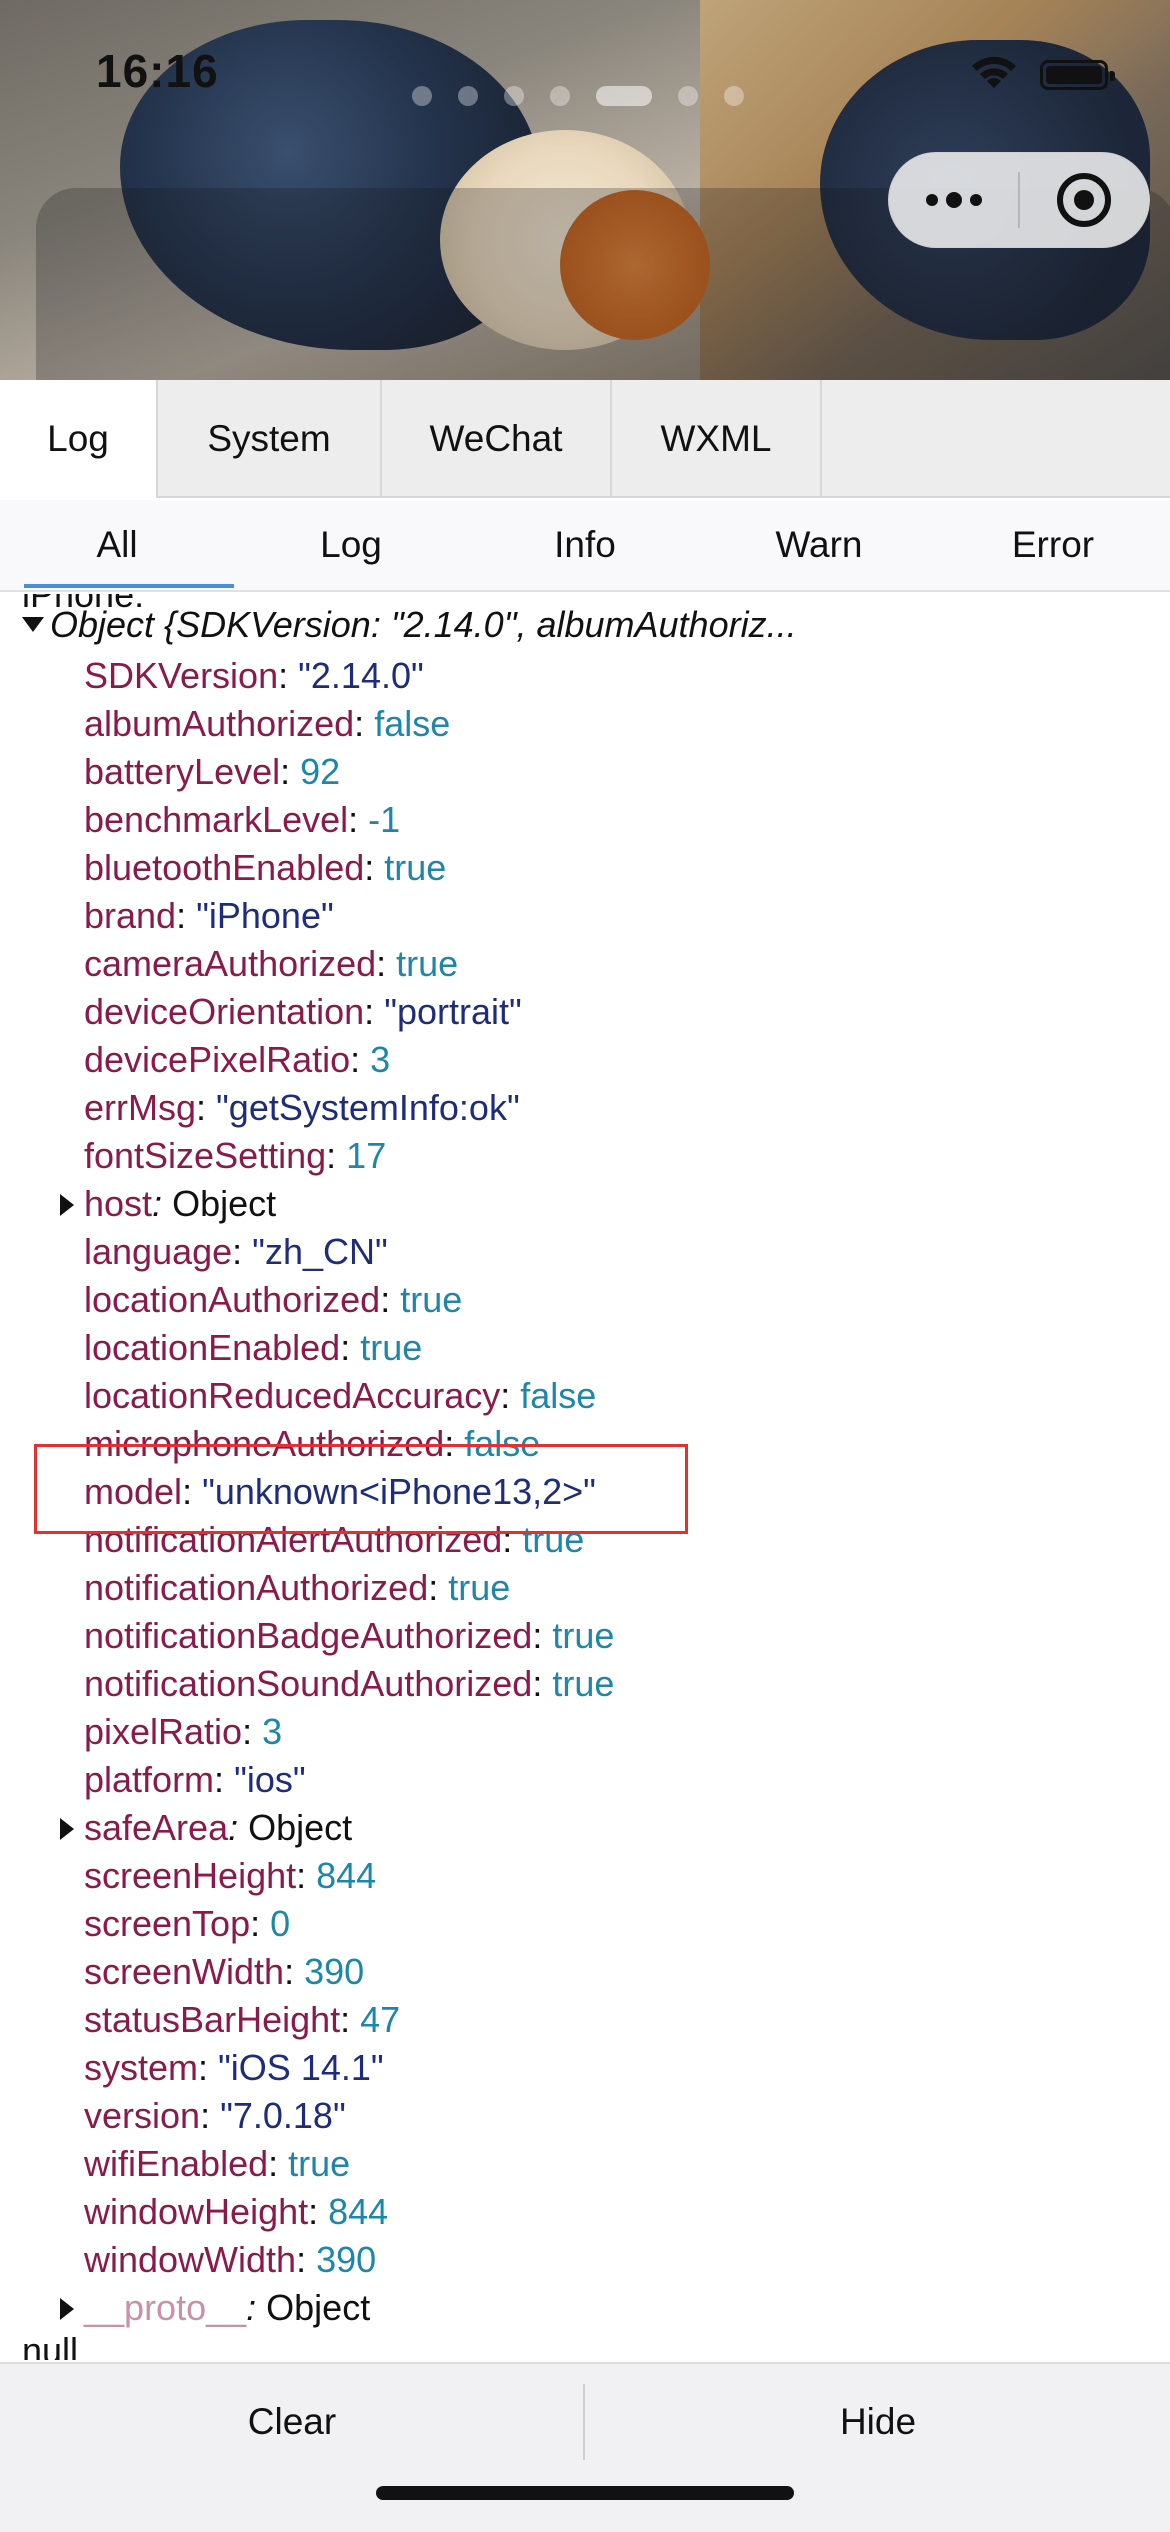 The height and width of the screenshot is (2532, 1170). I want to click on property-row-safearea: safeArea: Object, so click(337, 1828).